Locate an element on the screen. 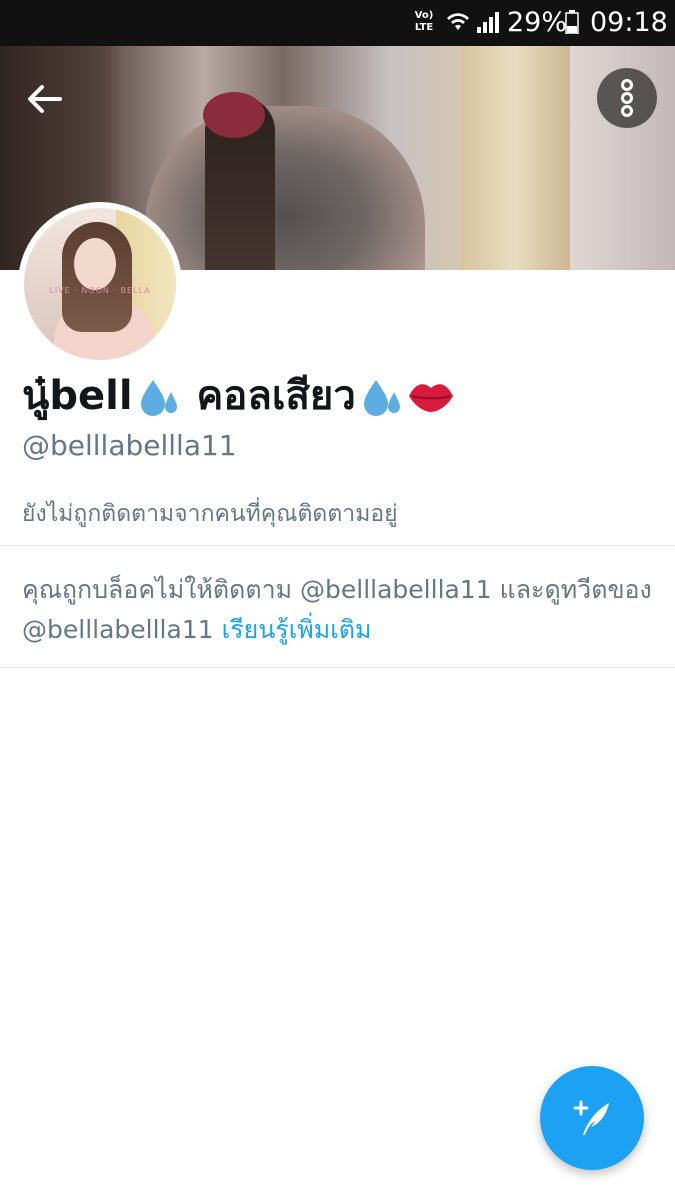 This screenshot has height=1200, width=675. compose-tweet-icon is located at coordinates (591, 1117).